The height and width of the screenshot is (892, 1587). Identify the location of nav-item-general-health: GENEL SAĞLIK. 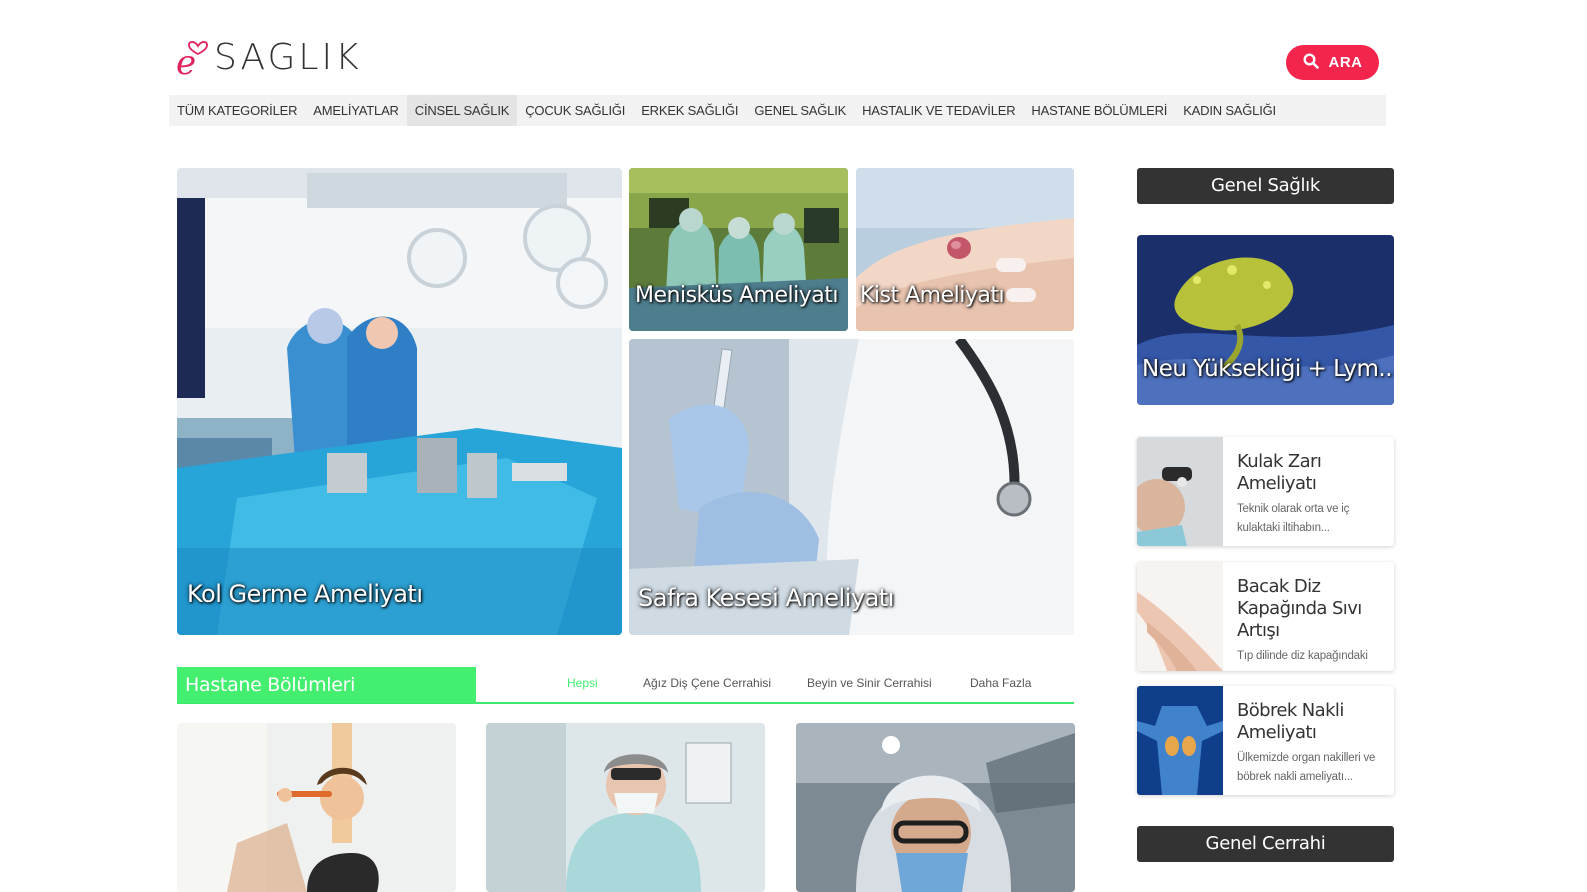
(800, 110).